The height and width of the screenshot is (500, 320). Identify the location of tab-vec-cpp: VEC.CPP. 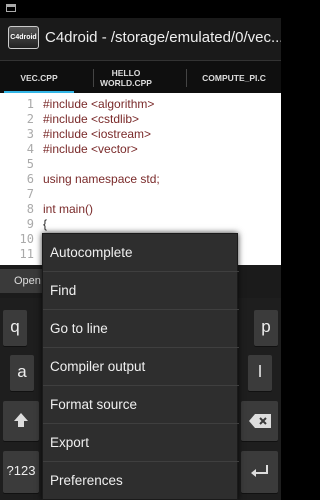
(39, 77).